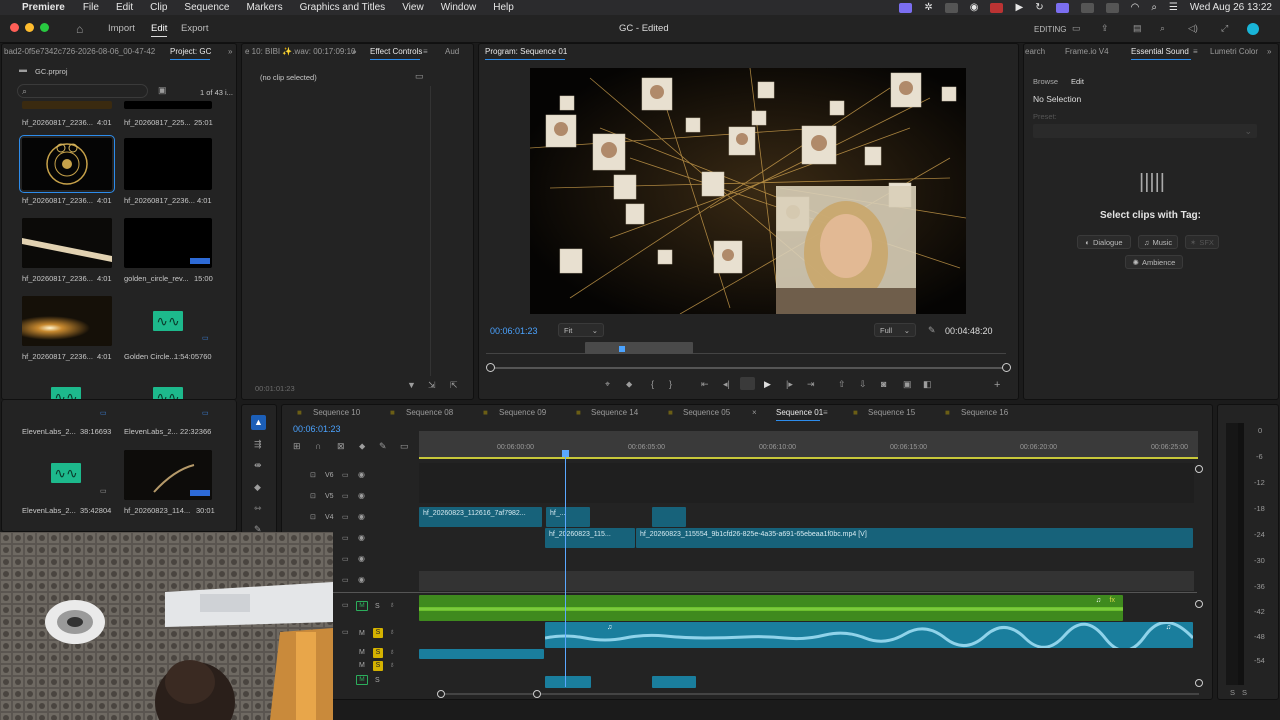 Image resolution: width=1280 pixels, height=720 pixels. I want to click on marker-icon: ⌖, so click(607, 384).